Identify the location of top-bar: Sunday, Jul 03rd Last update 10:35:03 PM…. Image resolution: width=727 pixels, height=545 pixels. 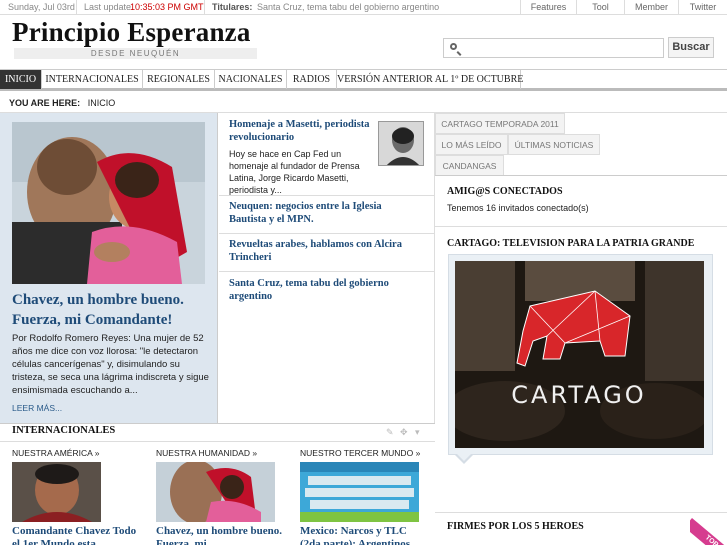
(363, 7).